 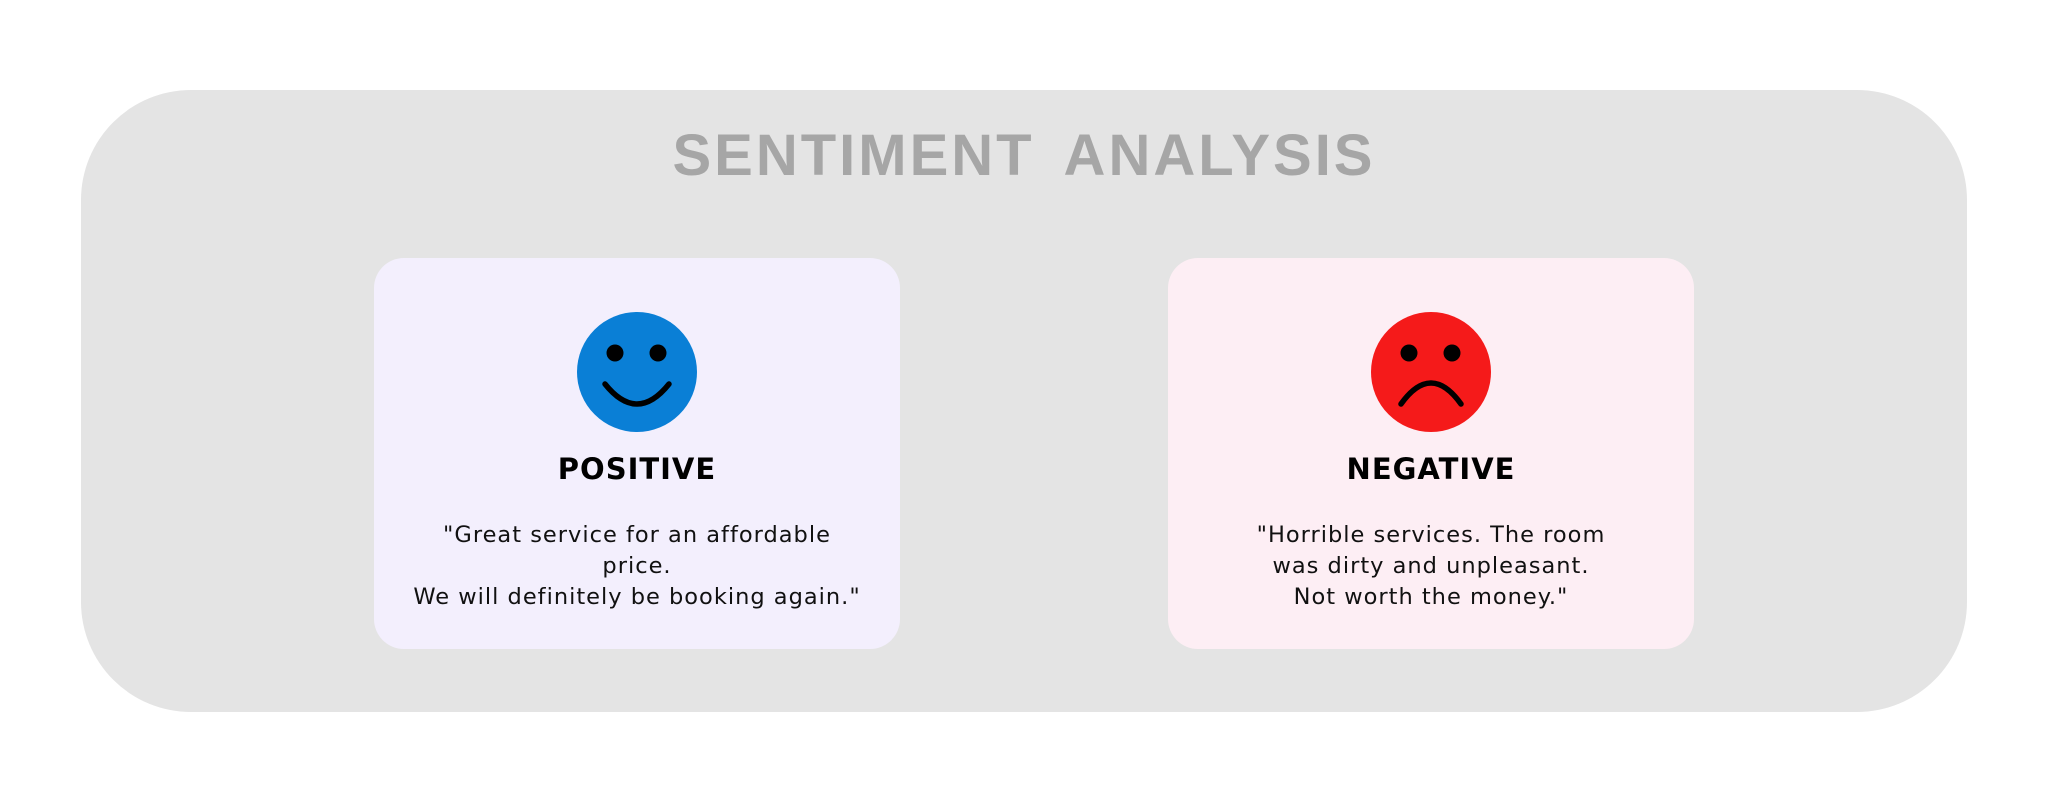 What do you see at coordinates (637, 372) in the screenshot?
I see `smiley-face-icon` at bounding box center [637, 372].